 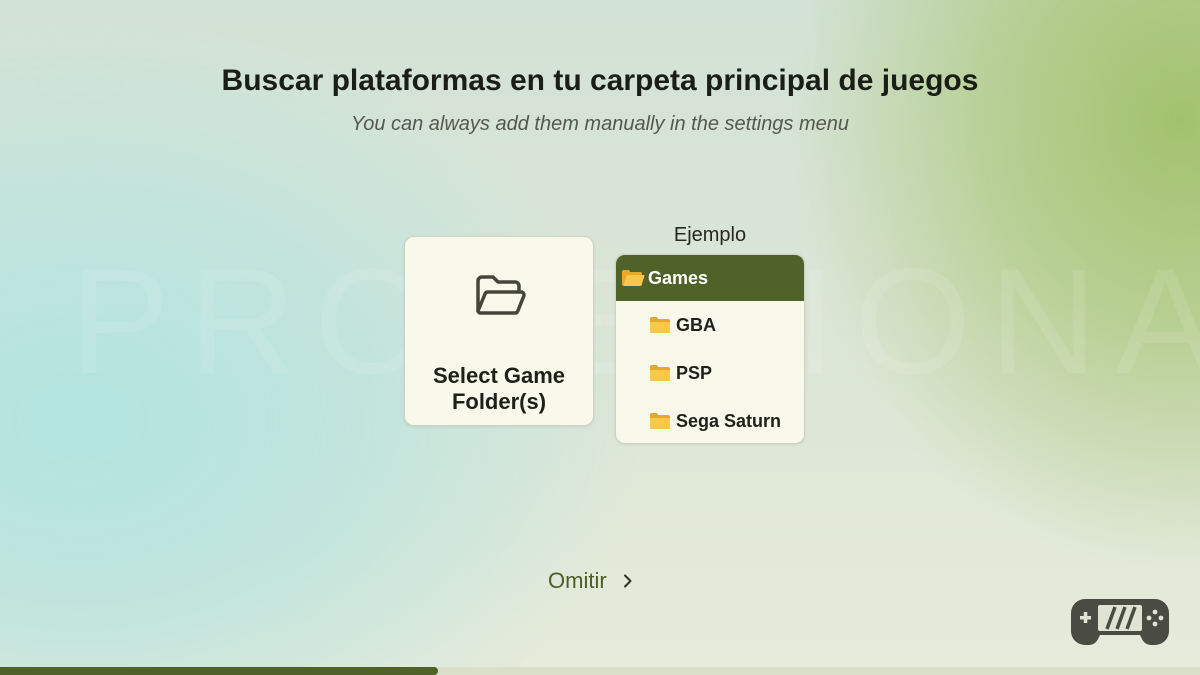 What do you see at coordinates (678, 277) in the screenshot?
I see `example-root-label: Games` at bounding box center [678, 277].